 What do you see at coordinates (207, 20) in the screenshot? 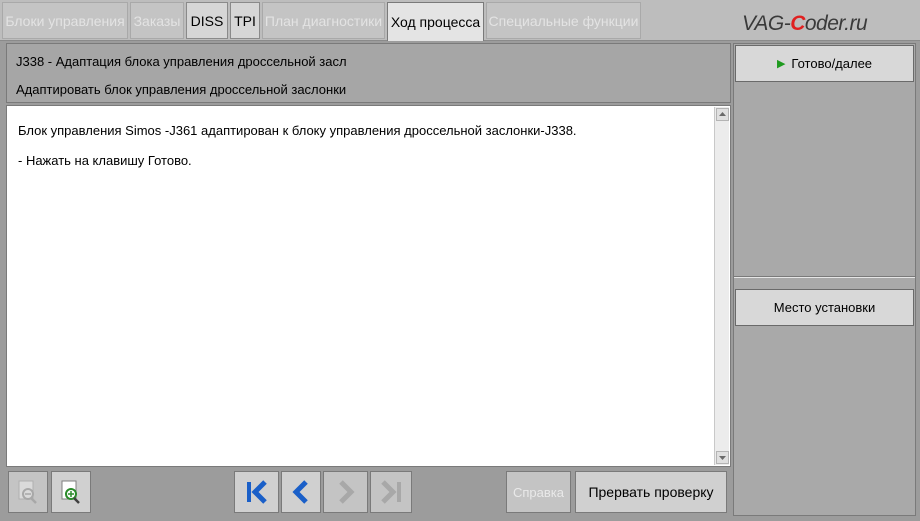
I see `tab-diss: DISS` at bounding box center [207, 20].